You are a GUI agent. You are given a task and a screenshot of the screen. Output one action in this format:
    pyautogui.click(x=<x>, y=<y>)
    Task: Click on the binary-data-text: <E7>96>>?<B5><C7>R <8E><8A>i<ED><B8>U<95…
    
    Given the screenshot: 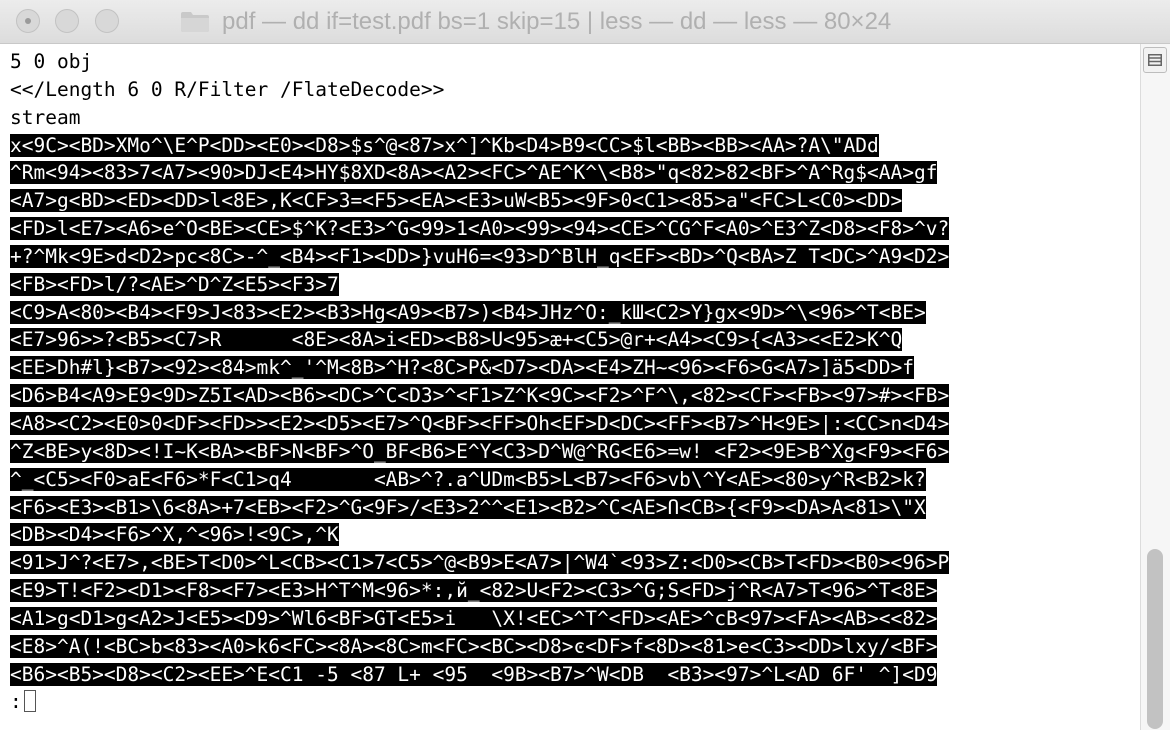 What is the action you would take?
    pyautogui.click(x=456, y=340)
    